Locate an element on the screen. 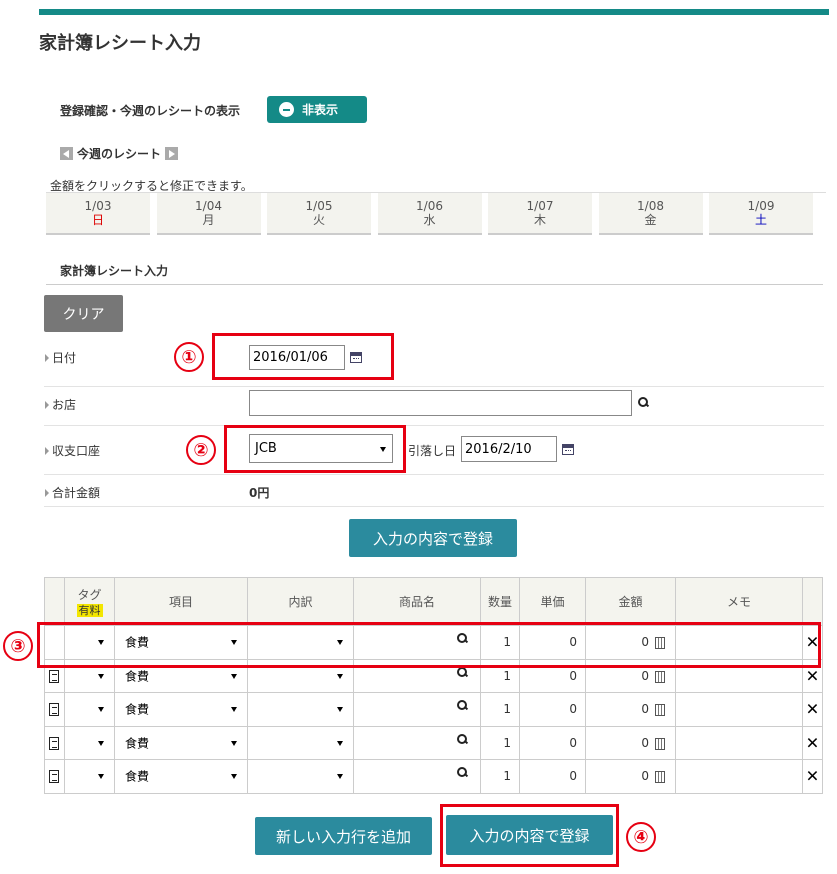 This screenshot has width=837, height=874. marker-1: ① is located at coordinates (189, 357).